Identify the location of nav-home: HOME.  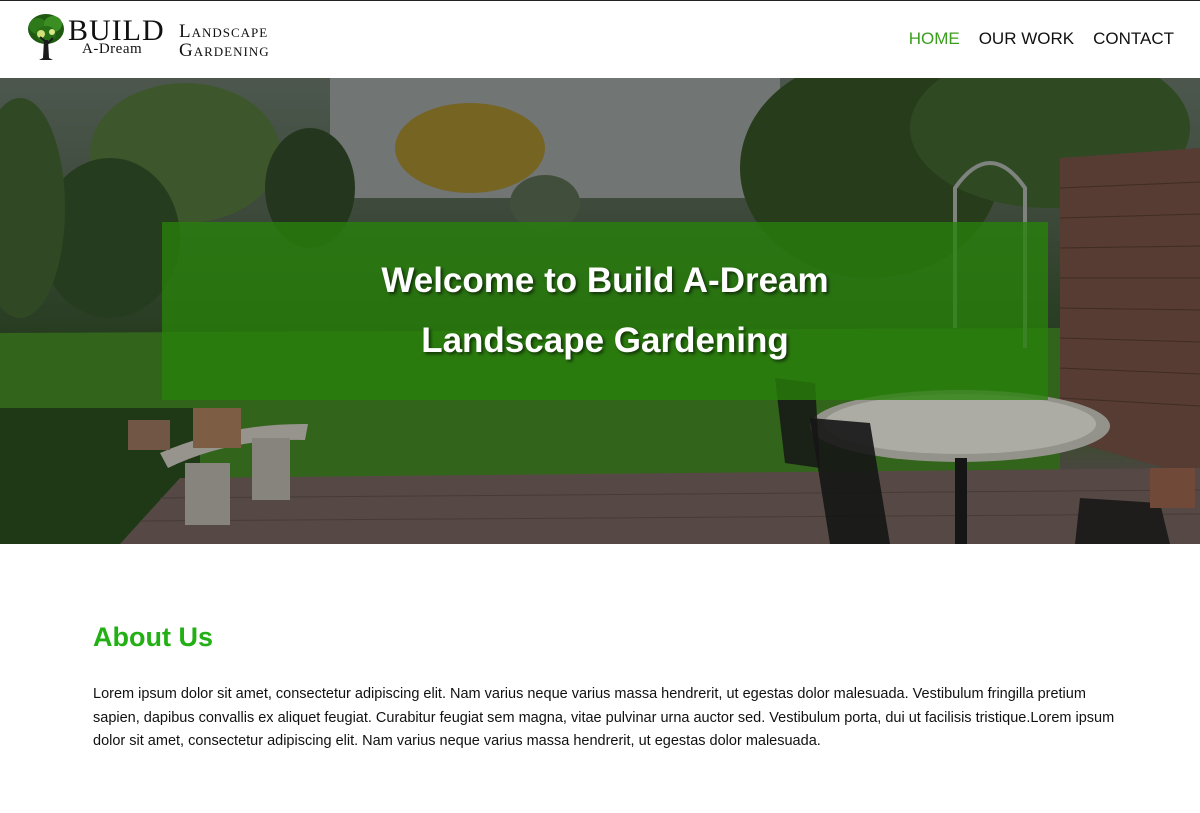
(934, 39).